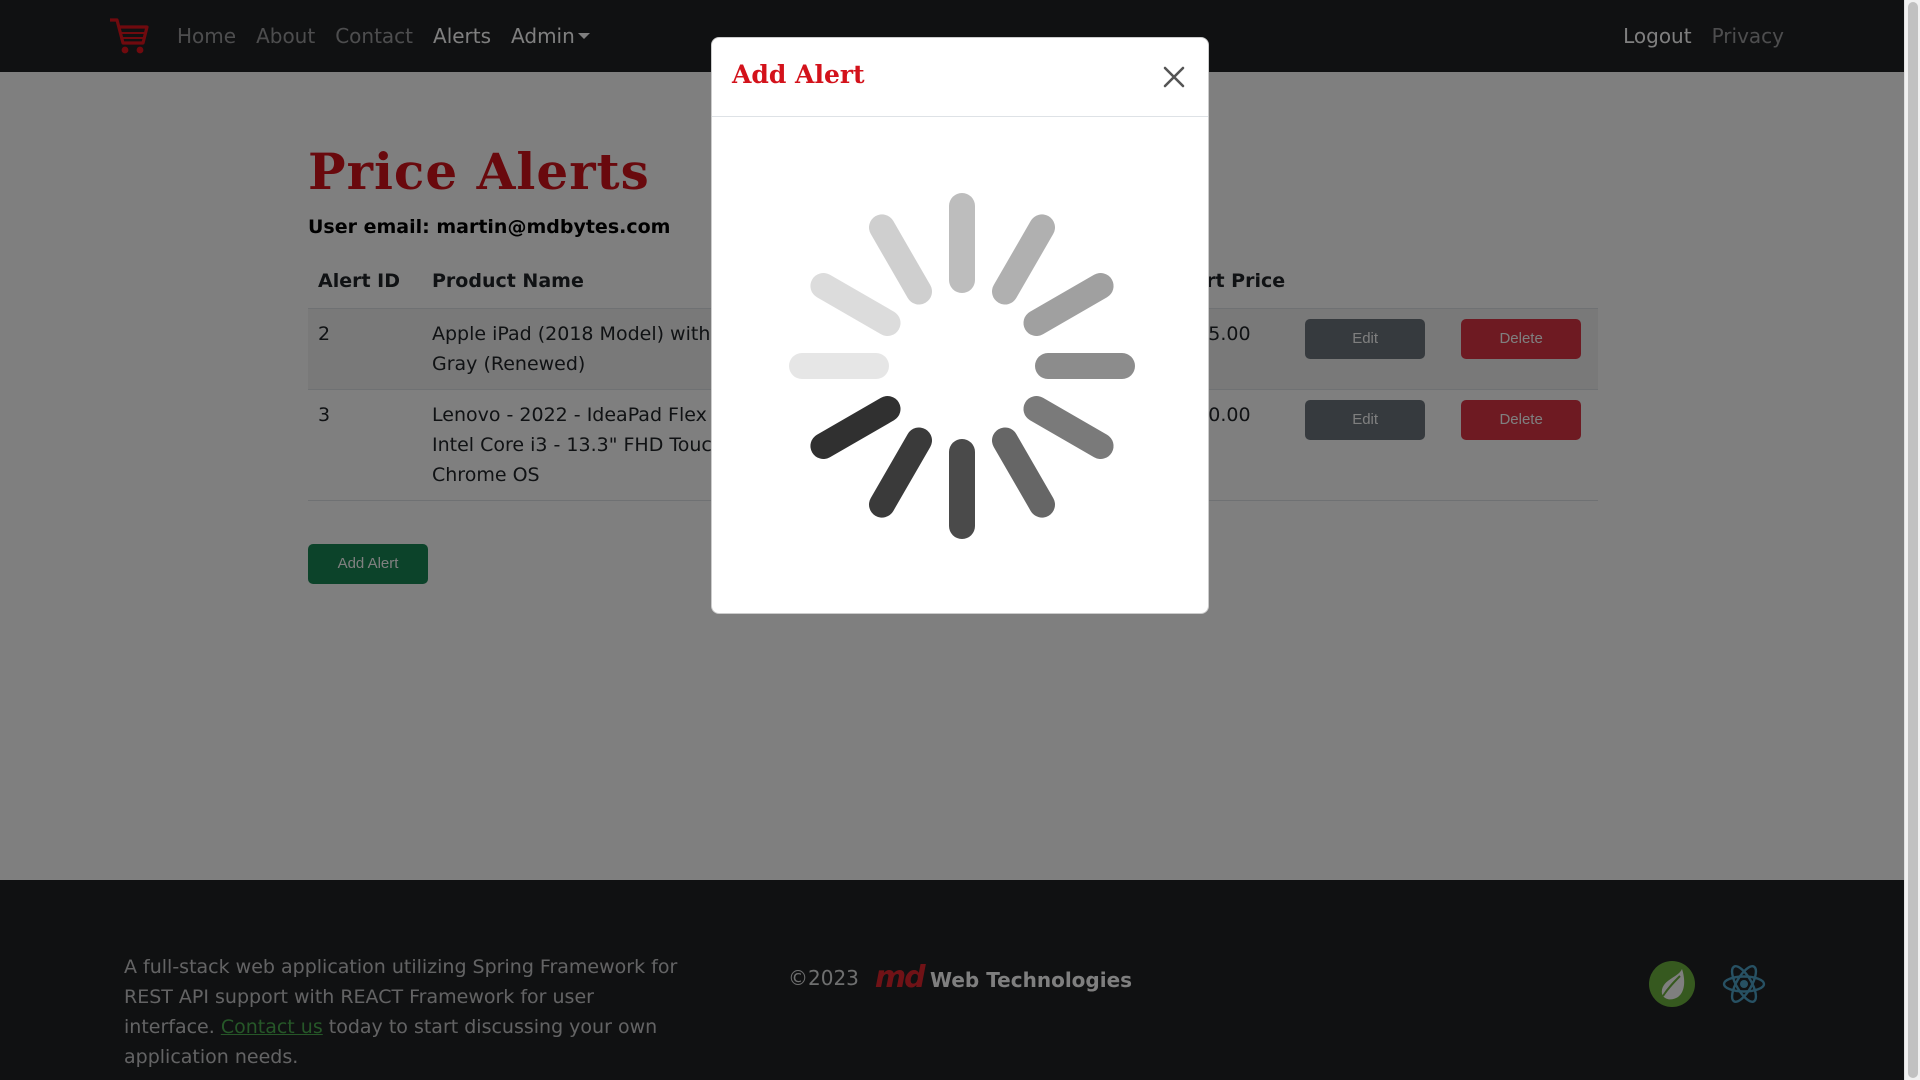  Describe the element at coordinates (962, 368) in the screenshot. I see `loading-spinner-icon` at that location.